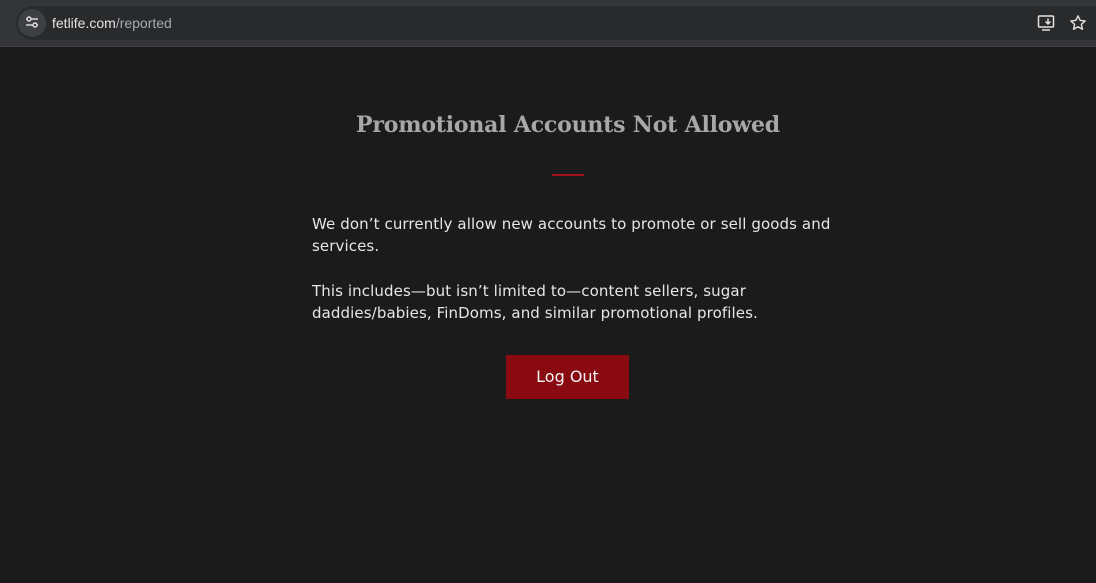 Image resolution: width=1096 pixels, height=583 pixels. Describe the element at coordinates (1078, 23) in the screenshot. I see `star-icon` at that location.